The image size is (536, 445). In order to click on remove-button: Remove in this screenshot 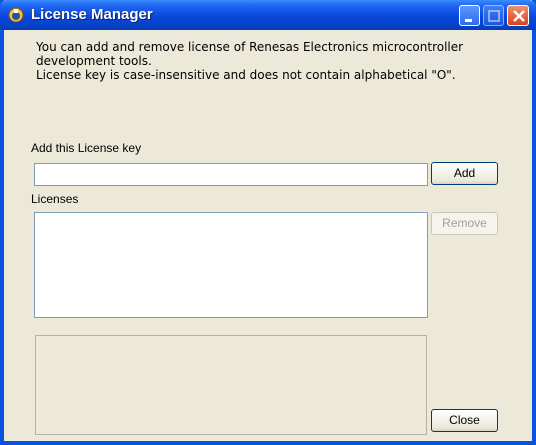, I will do `click(464, 223)`.